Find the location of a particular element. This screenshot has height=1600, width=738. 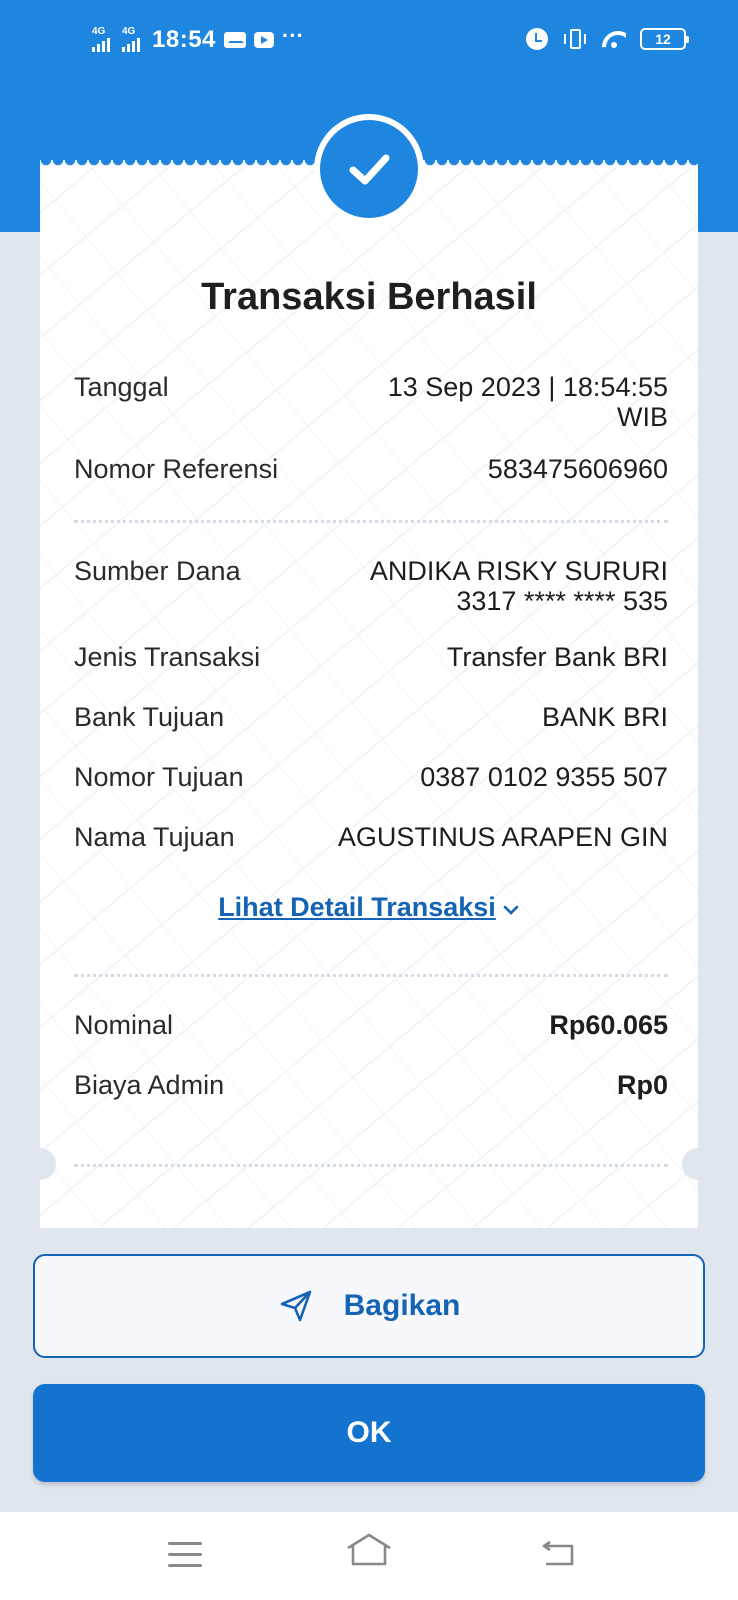

receipt-cut-right is located at coordinates (690, 1164).